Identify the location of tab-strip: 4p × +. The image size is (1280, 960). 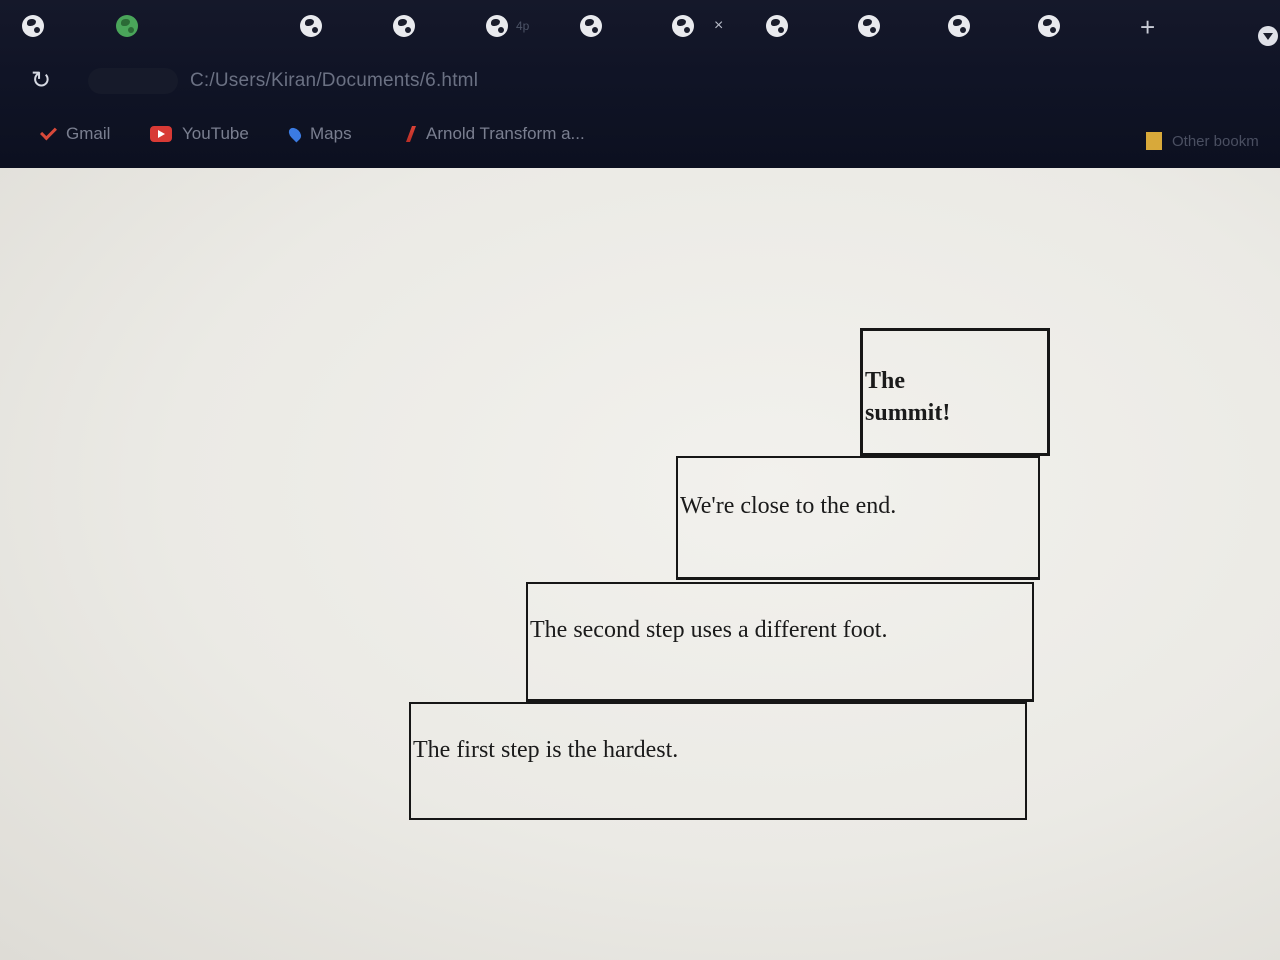
(640, 28).